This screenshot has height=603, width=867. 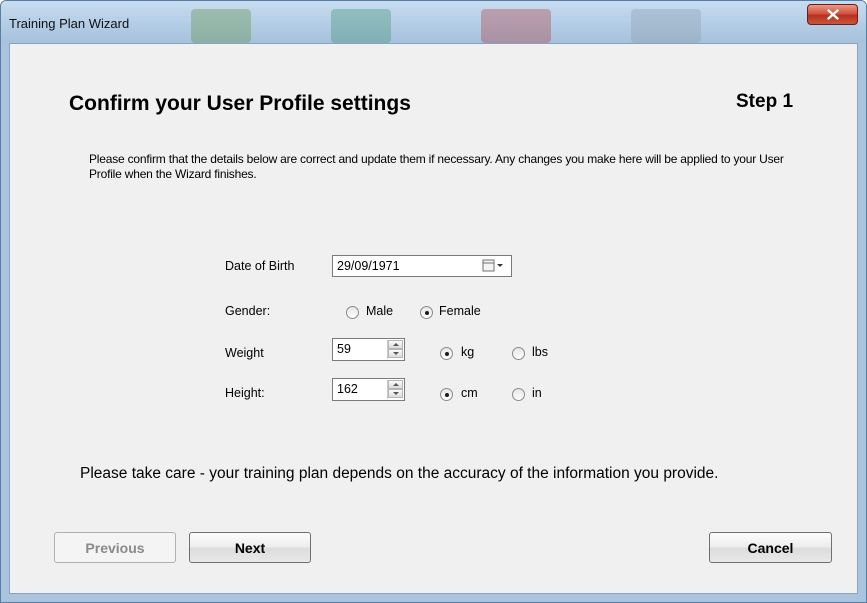 What do you see at coordinates (537, 393) in the screenshot?
I see `height-in-label: in` at bounding box center [537, 393].